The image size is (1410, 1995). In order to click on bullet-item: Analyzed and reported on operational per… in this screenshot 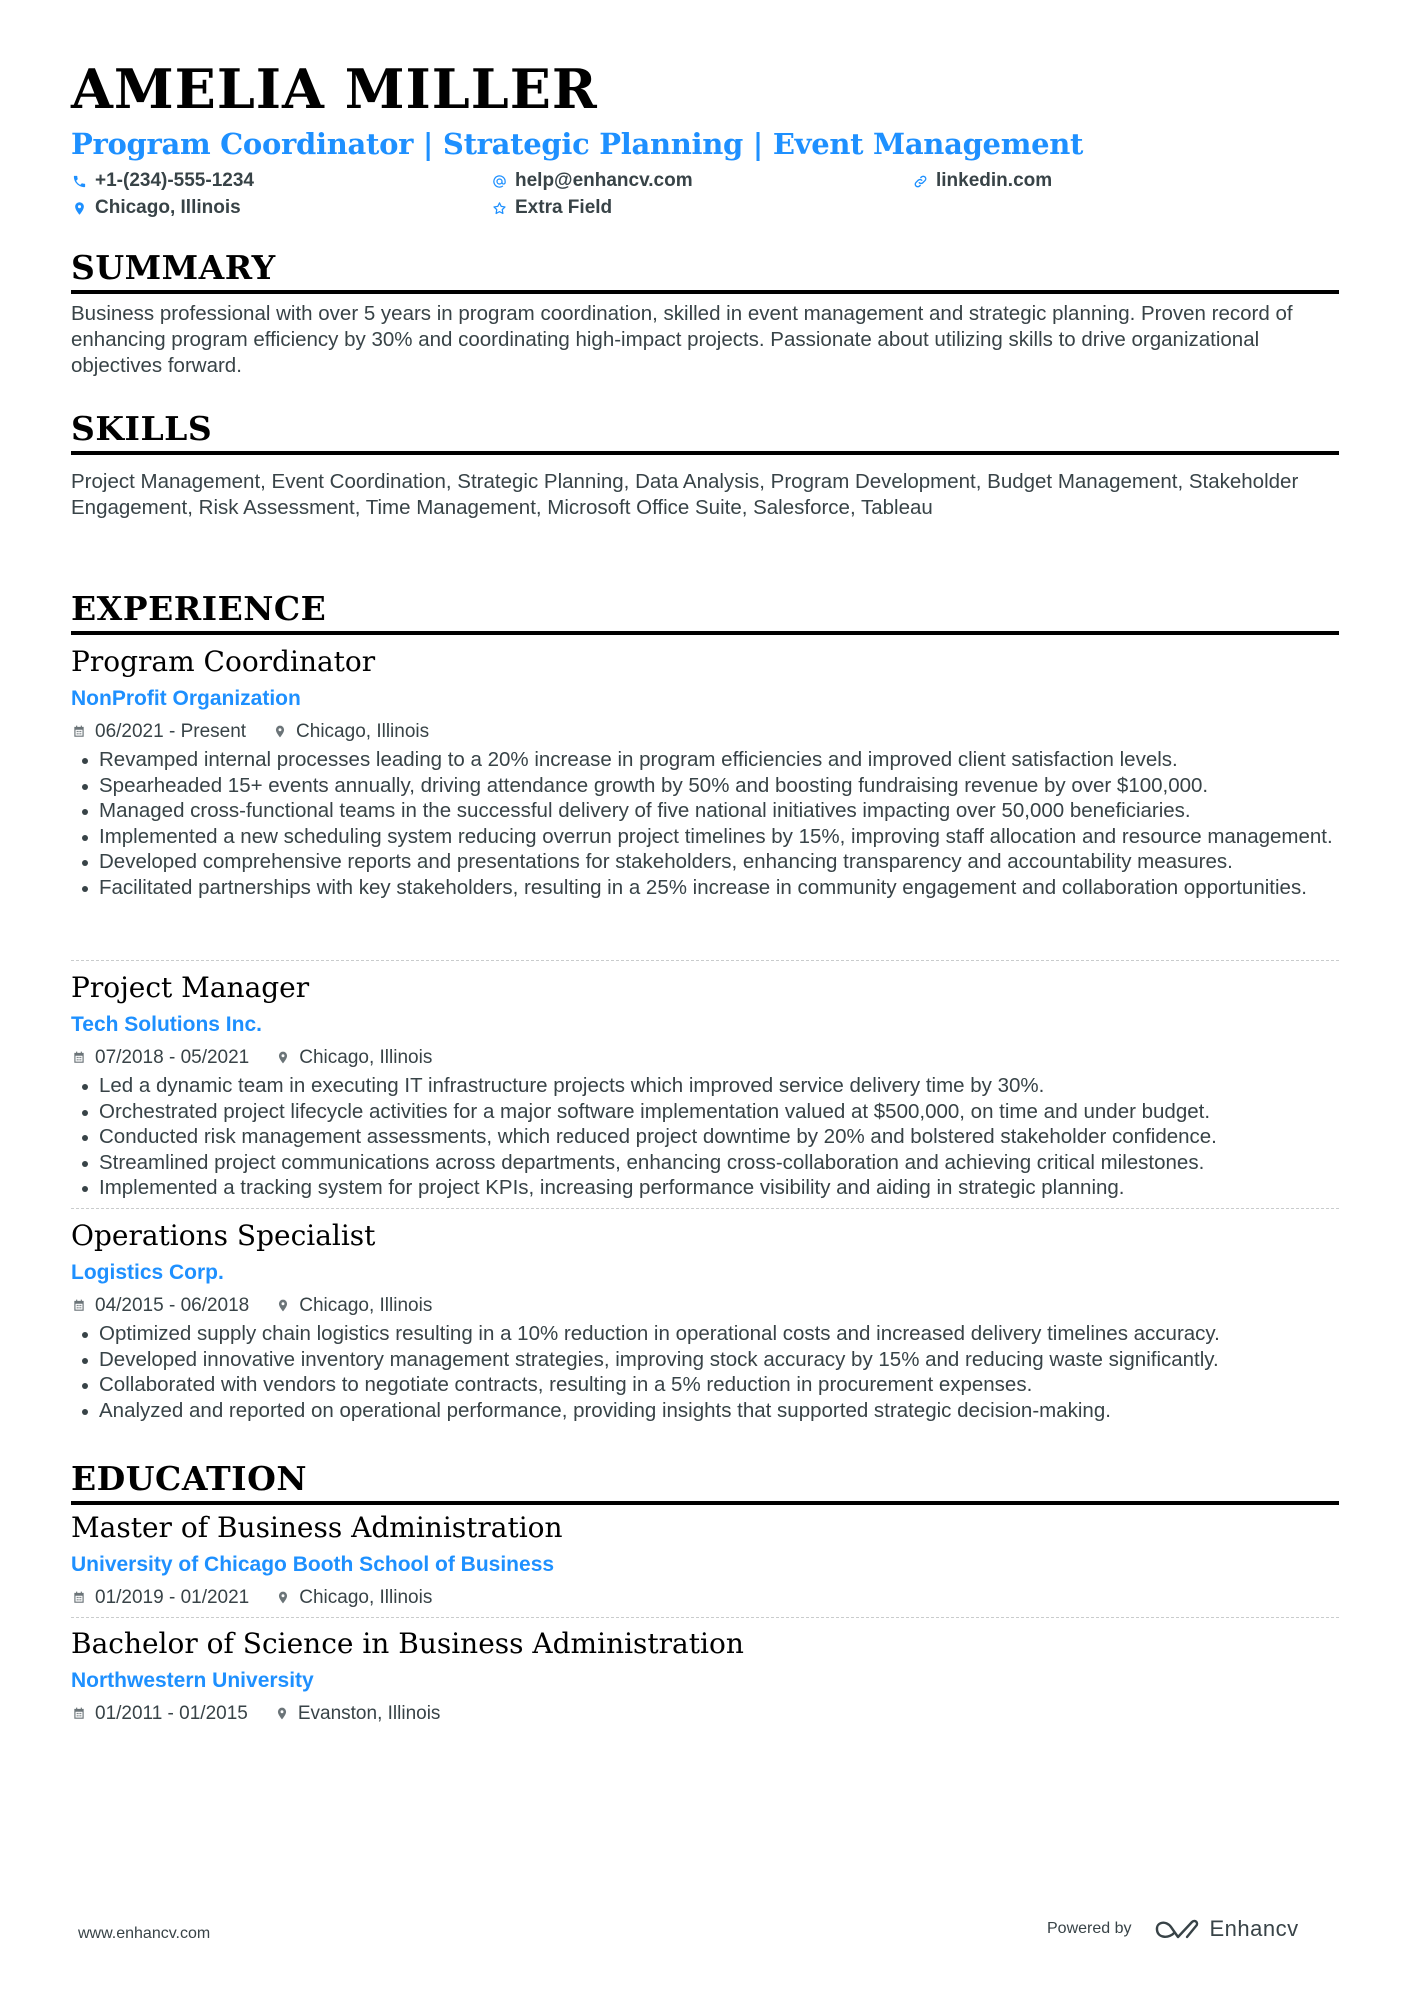, I will do `click(705, 1411)`.